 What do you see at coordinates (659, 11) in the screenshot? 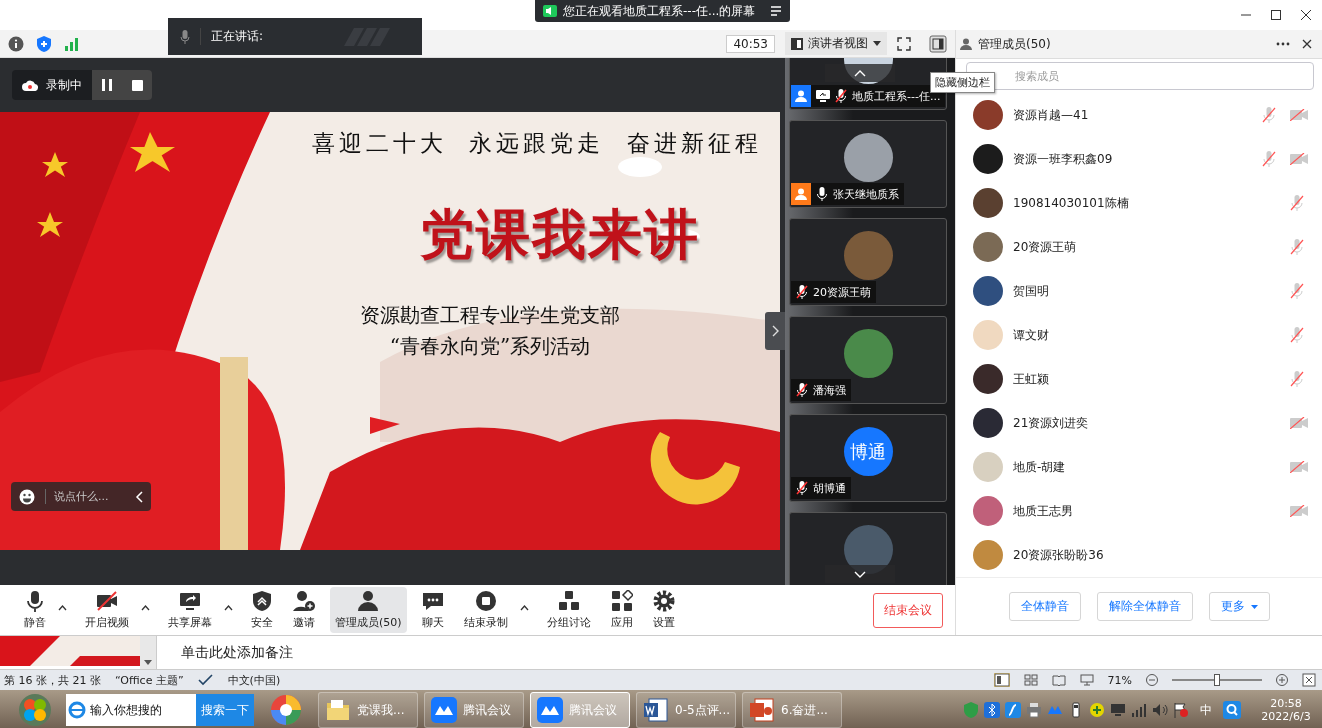
I see `notice-text: 您正在观看地质工程系---任...的屏幕` at bounding box center [659, 11].